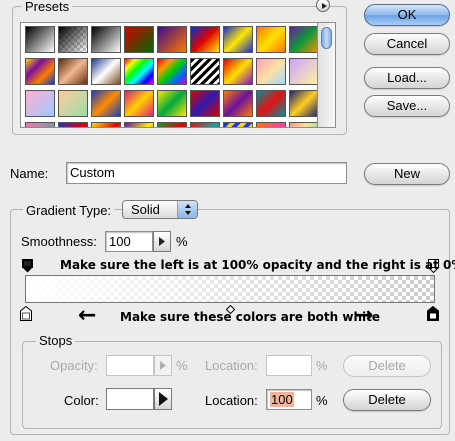  I want to click on color-location-unit: %, so click(322, 400).